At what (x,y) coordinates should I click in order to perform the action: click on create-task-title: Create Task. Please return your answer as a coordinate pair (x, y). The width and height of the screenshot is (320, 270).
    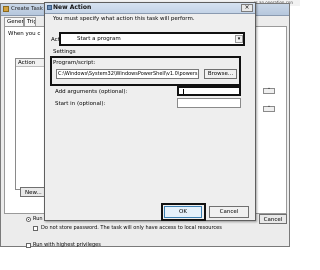
    Looking at the image, I should click on (27, 9).